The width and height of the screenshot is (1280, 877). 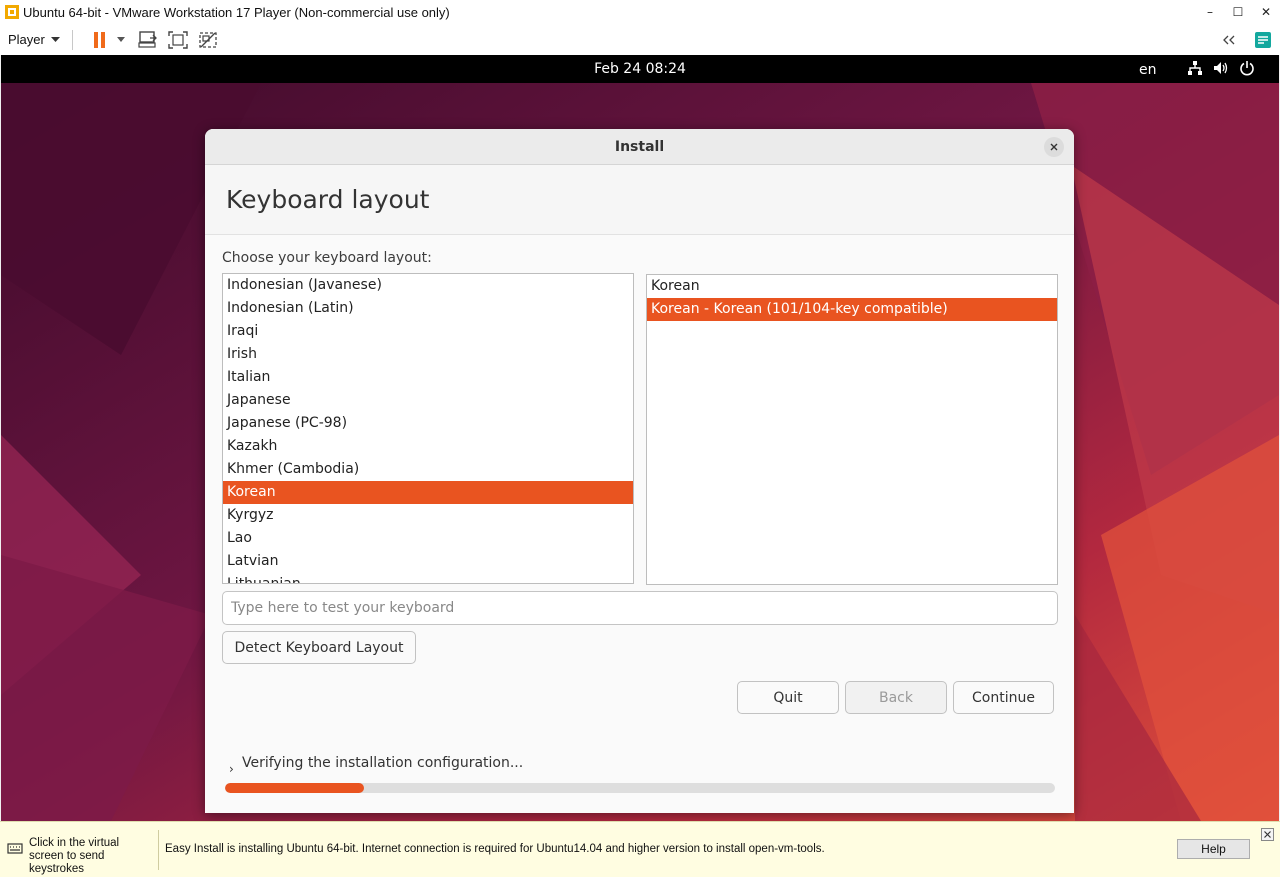 I want to click on keyboard-icon, so click(x=15, y=848).